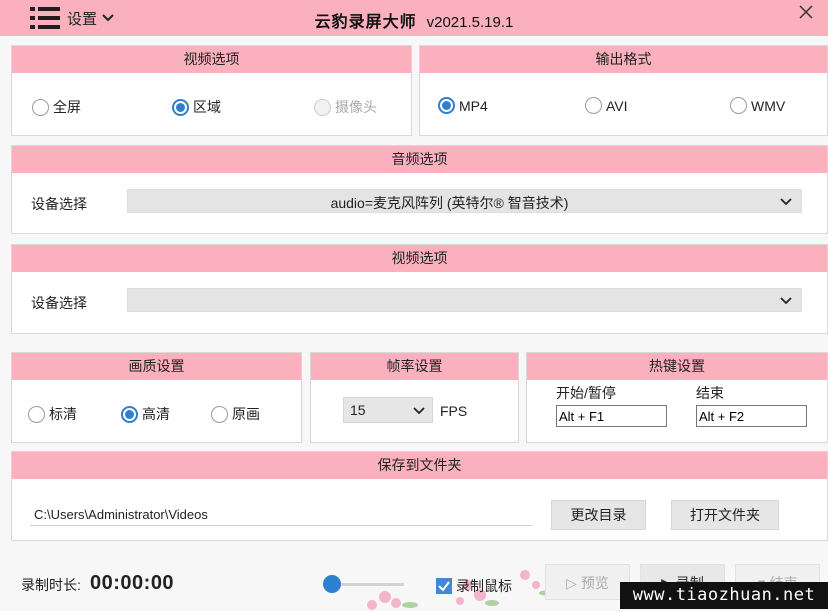 Image resolution: width=828 pixels, height=611 pixels. What do you see at coordinates (414, 366) in the screenshot?
I see `framerate-header: 帧率设置` at bounding box center [414, 366].